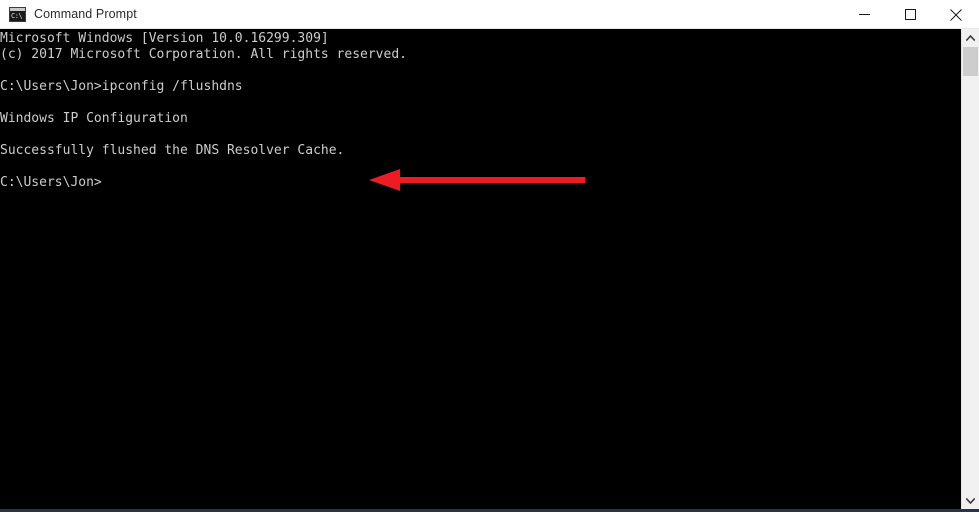  Describe the element at coordinates (970, 61) in the screenshot. I see `scrollbar-thumb` at that location.